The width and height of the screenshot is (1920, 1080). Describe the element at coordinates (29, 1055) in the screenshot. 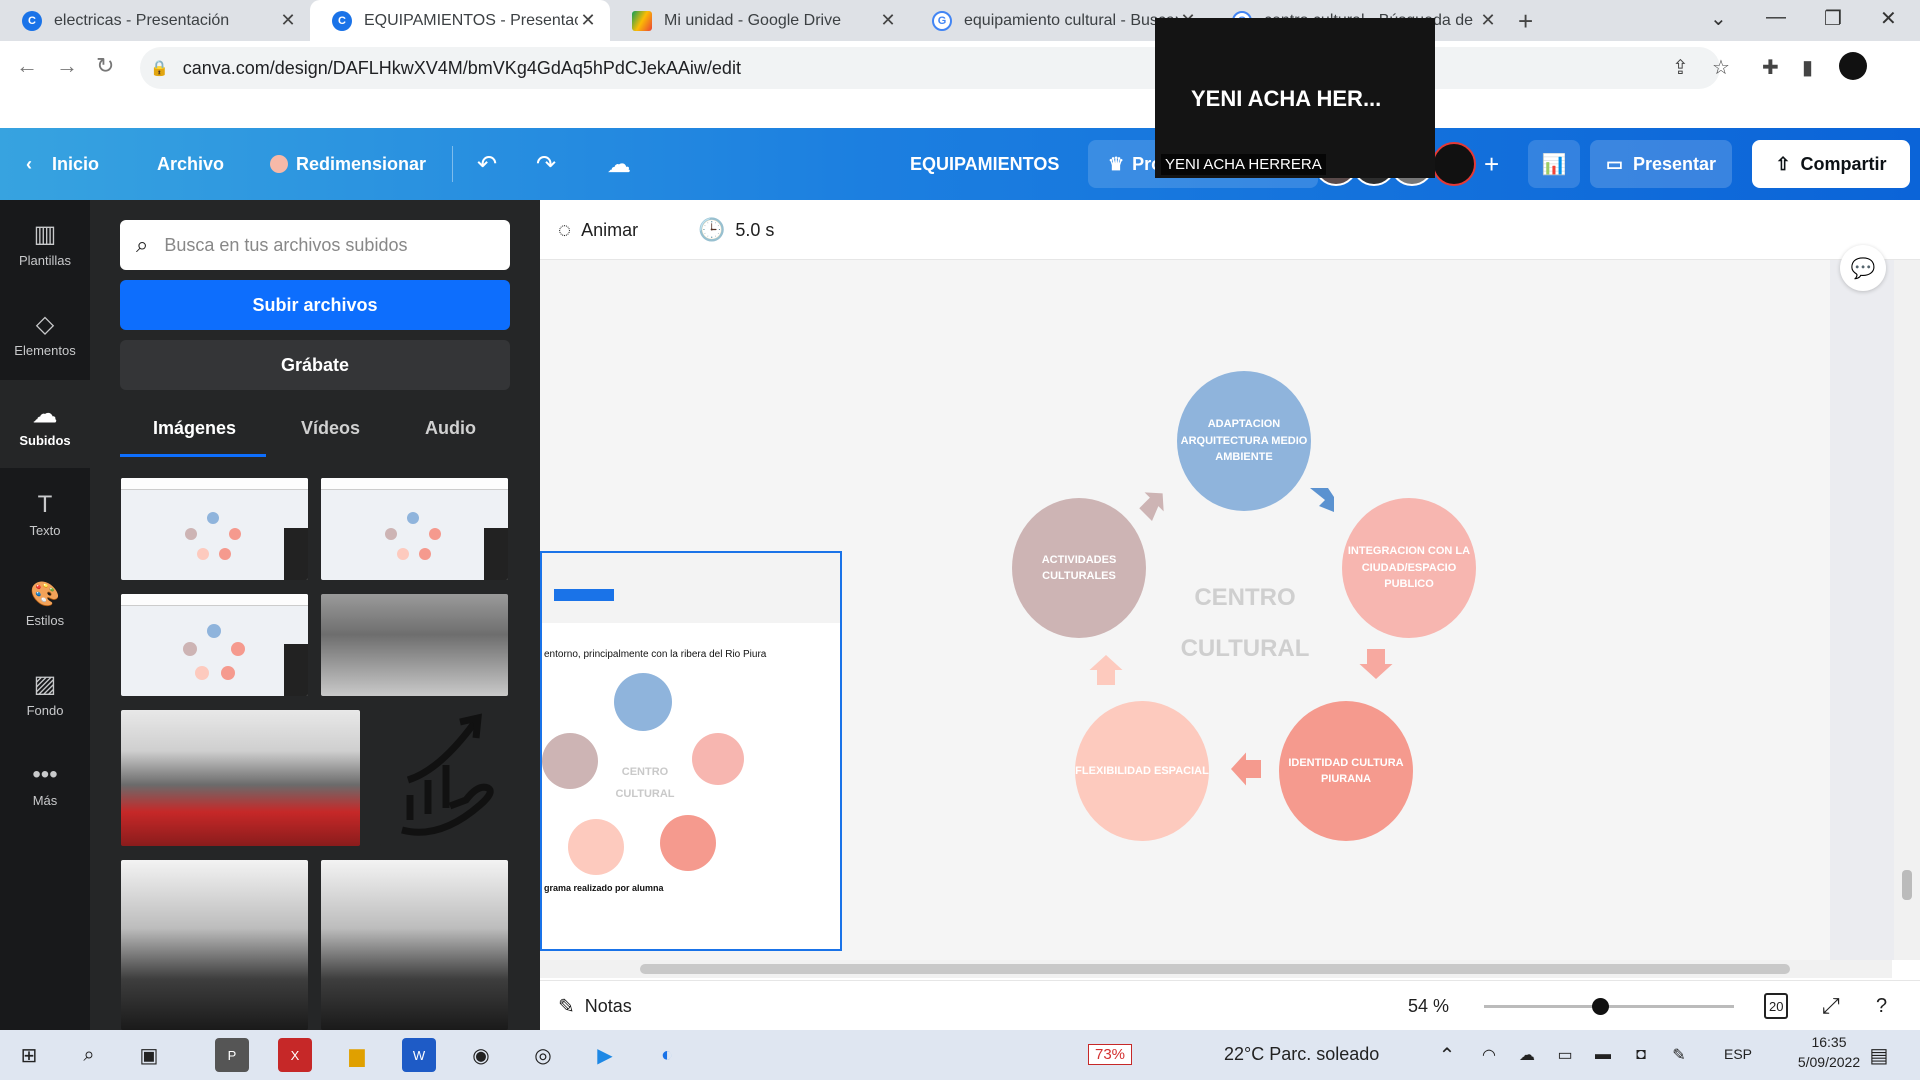

I see `windows-start-icon: ⊞` at that location.